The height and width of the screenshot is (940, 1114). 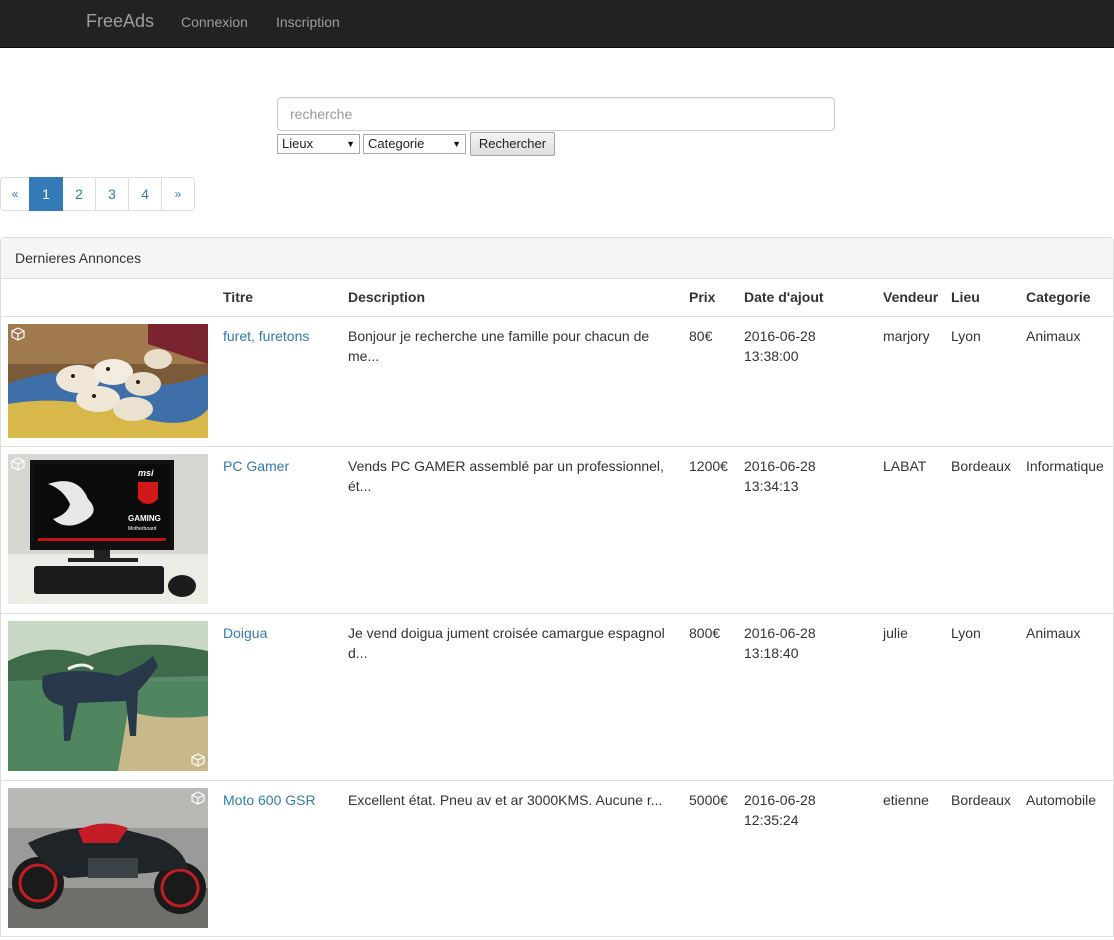 I want to click on ad-title-link: PC Gamer, so click(x=256, y=466).